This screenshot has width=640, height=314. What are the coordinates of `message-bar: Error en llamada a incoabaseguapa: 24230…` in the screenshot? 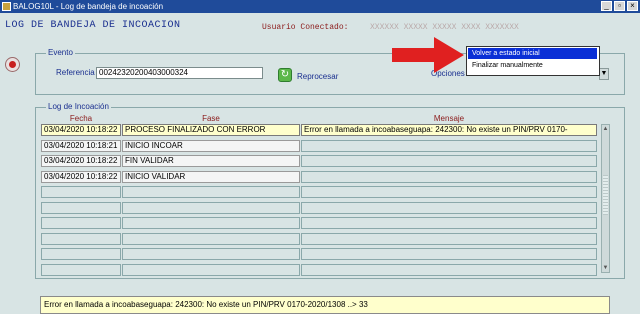 It's located at (325, 305).